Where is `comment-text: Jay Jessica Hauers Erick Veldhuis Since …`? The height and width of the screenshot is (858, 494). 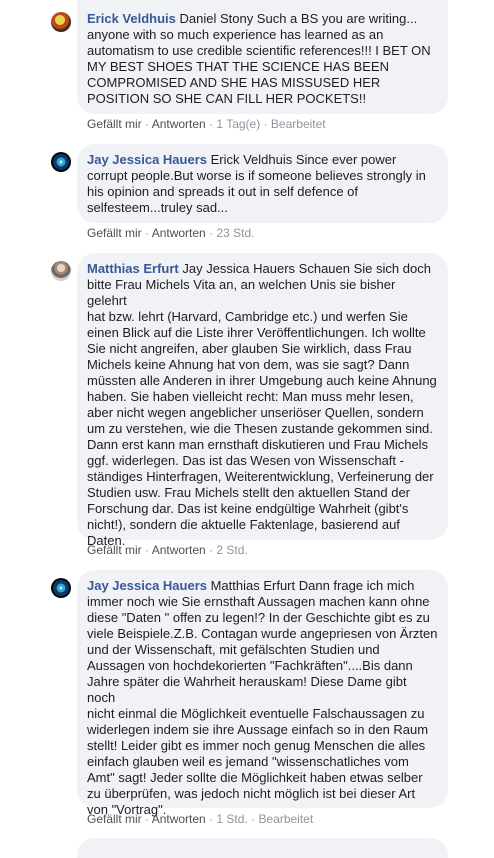
comment-text: Jay Jessica Hauers Erick Veldhuis Since … is located at coordinates (262, 184).